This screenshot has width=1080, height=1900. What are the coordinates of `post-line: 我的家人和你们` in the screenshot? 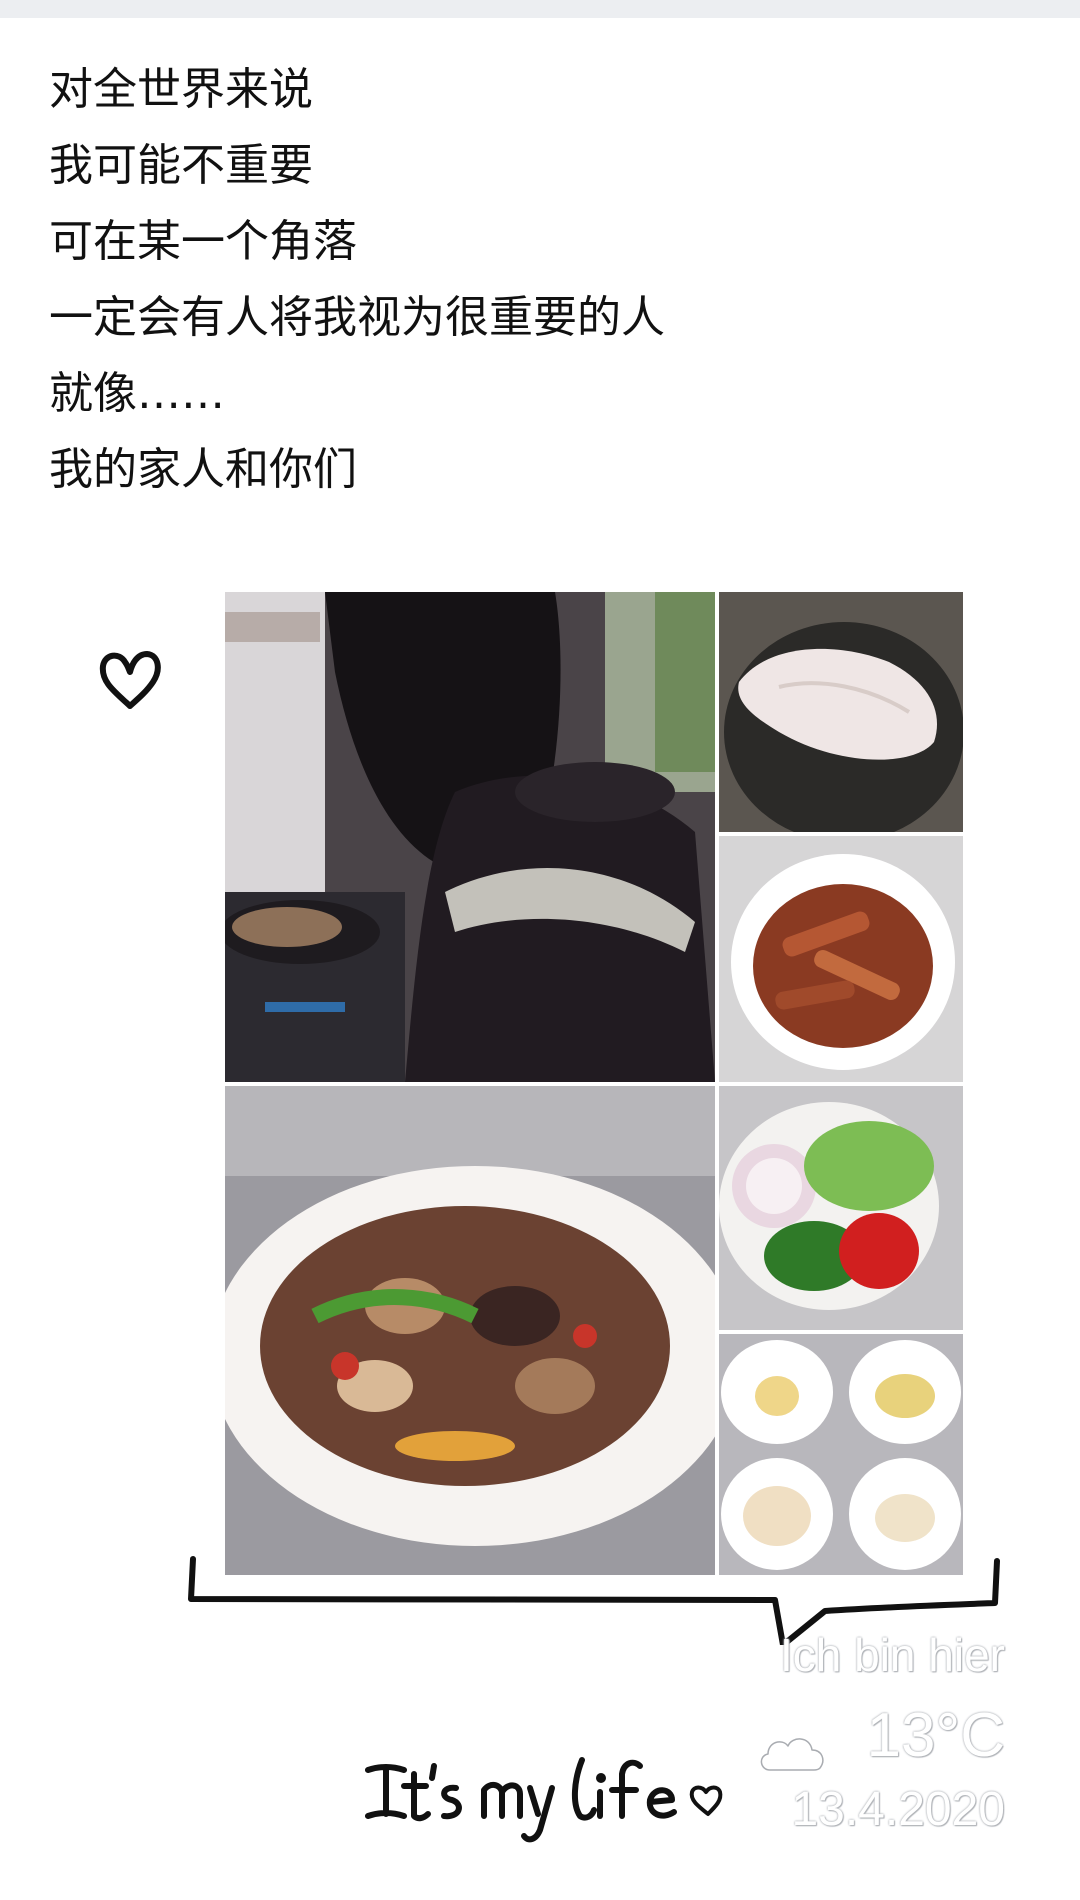 It's located at (203, 469).